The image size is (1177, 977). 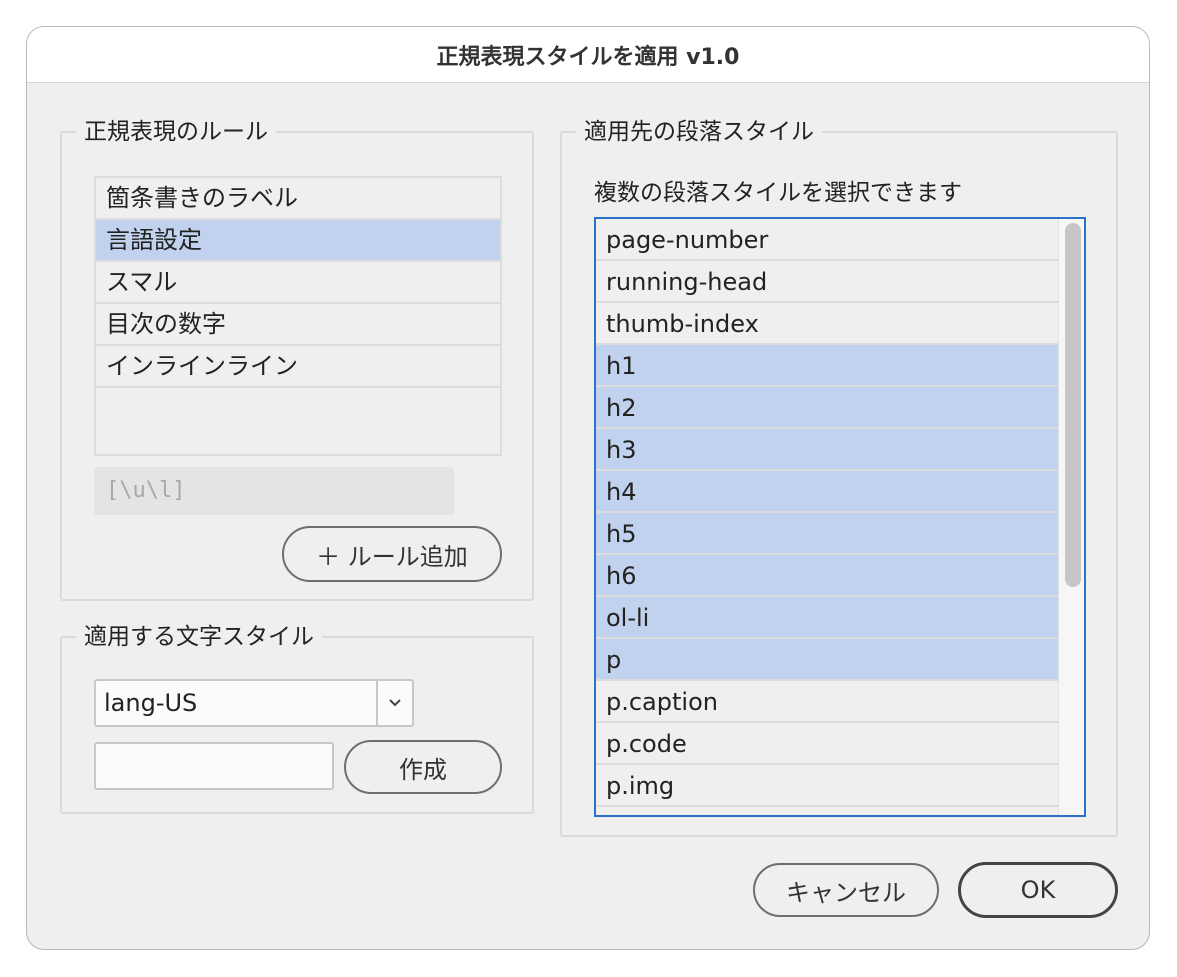 I want to click on rule-list: 箇条書きのラベル 言語設定 スマル 目次の数字 インラインライン, so click(x=298, y=316).